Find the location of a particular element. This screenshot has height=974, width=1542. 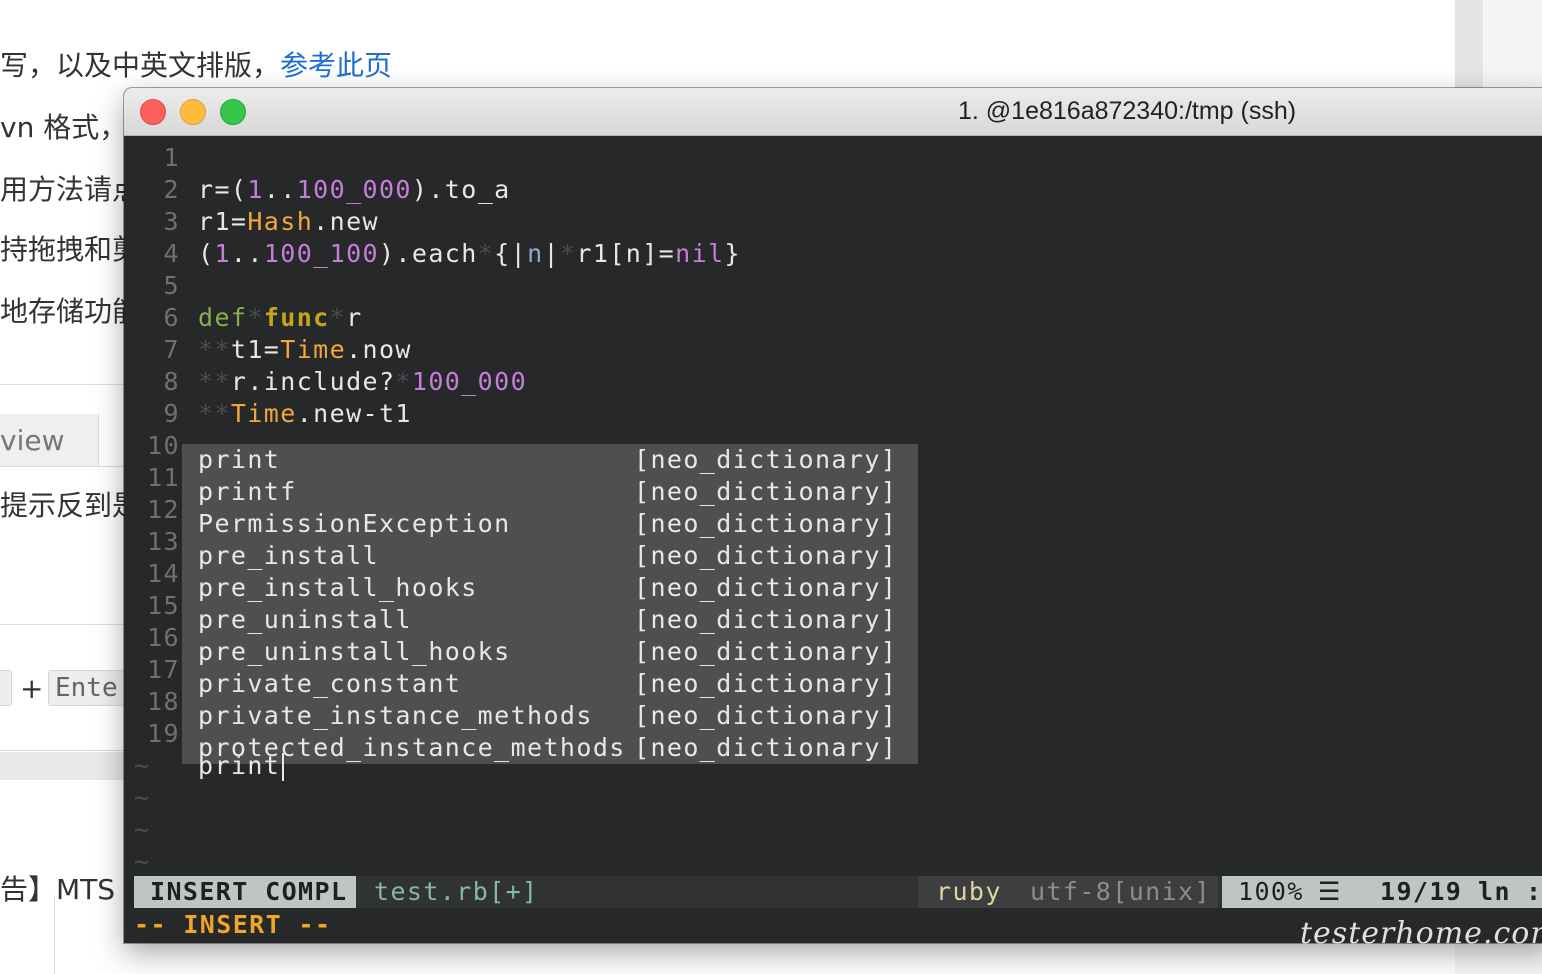

filetype: ruby is located at coordinates (969, 891).